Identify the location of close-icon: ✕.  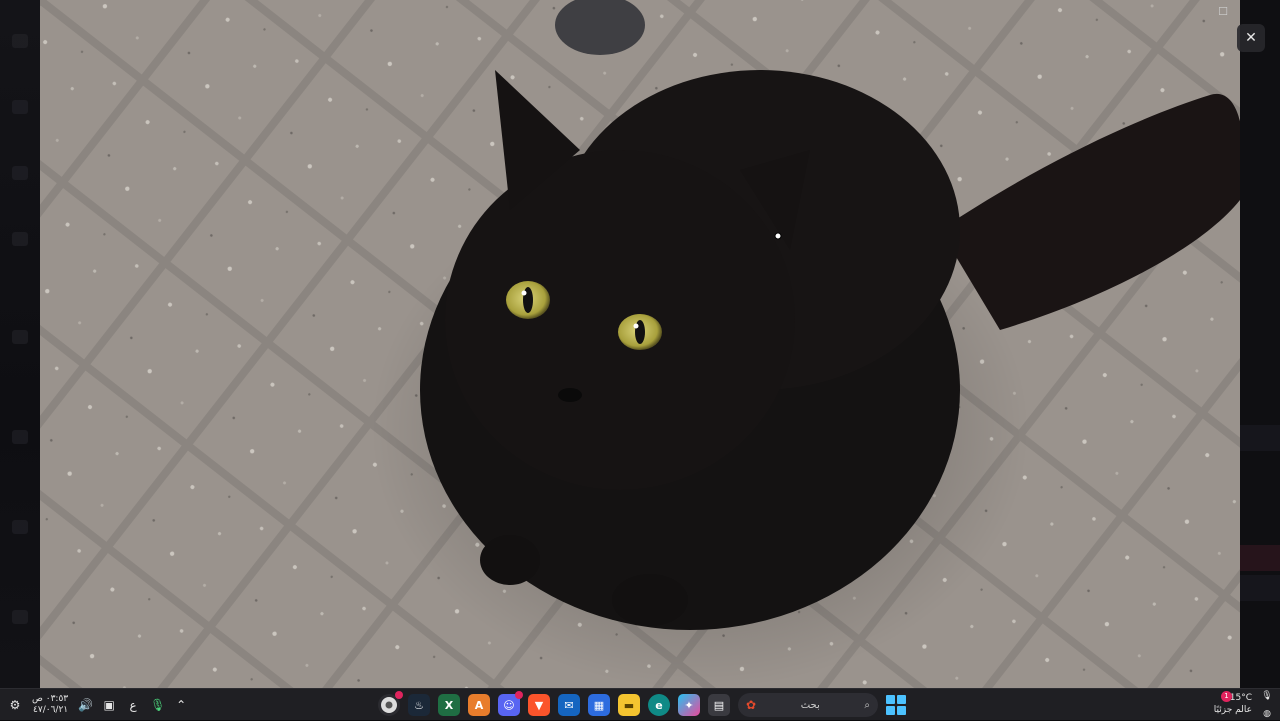
(1251, 38).